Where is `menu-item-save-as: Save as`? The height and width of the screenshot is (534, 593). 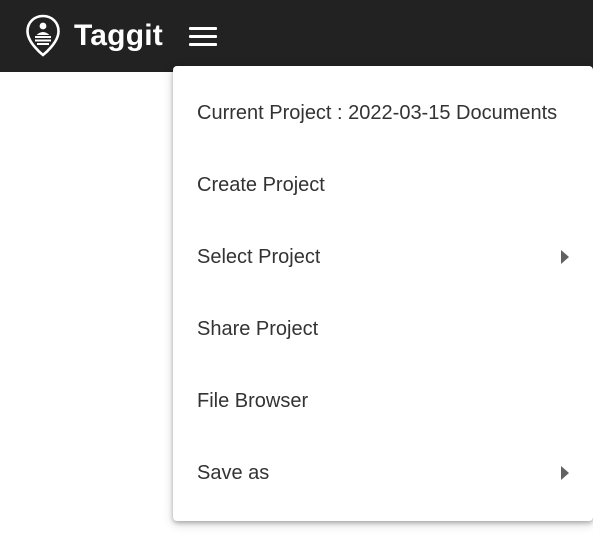 menu-item-save-as: Save as is located at coordinates (383, 473).